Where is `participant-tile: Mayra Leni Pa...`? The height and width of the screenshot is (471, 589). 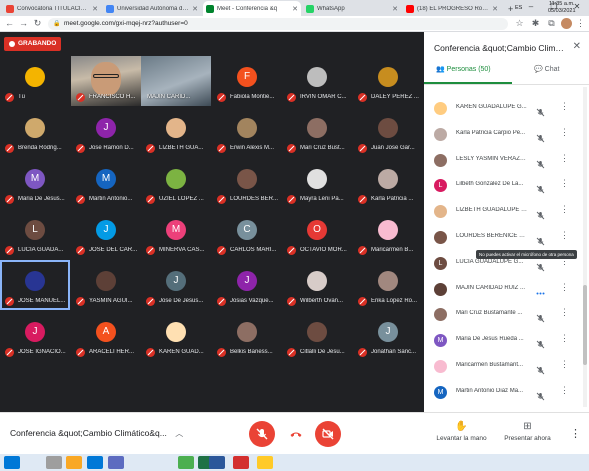
participant-tile: Mayra Leni Pa... is located at coordinates (317, 183).